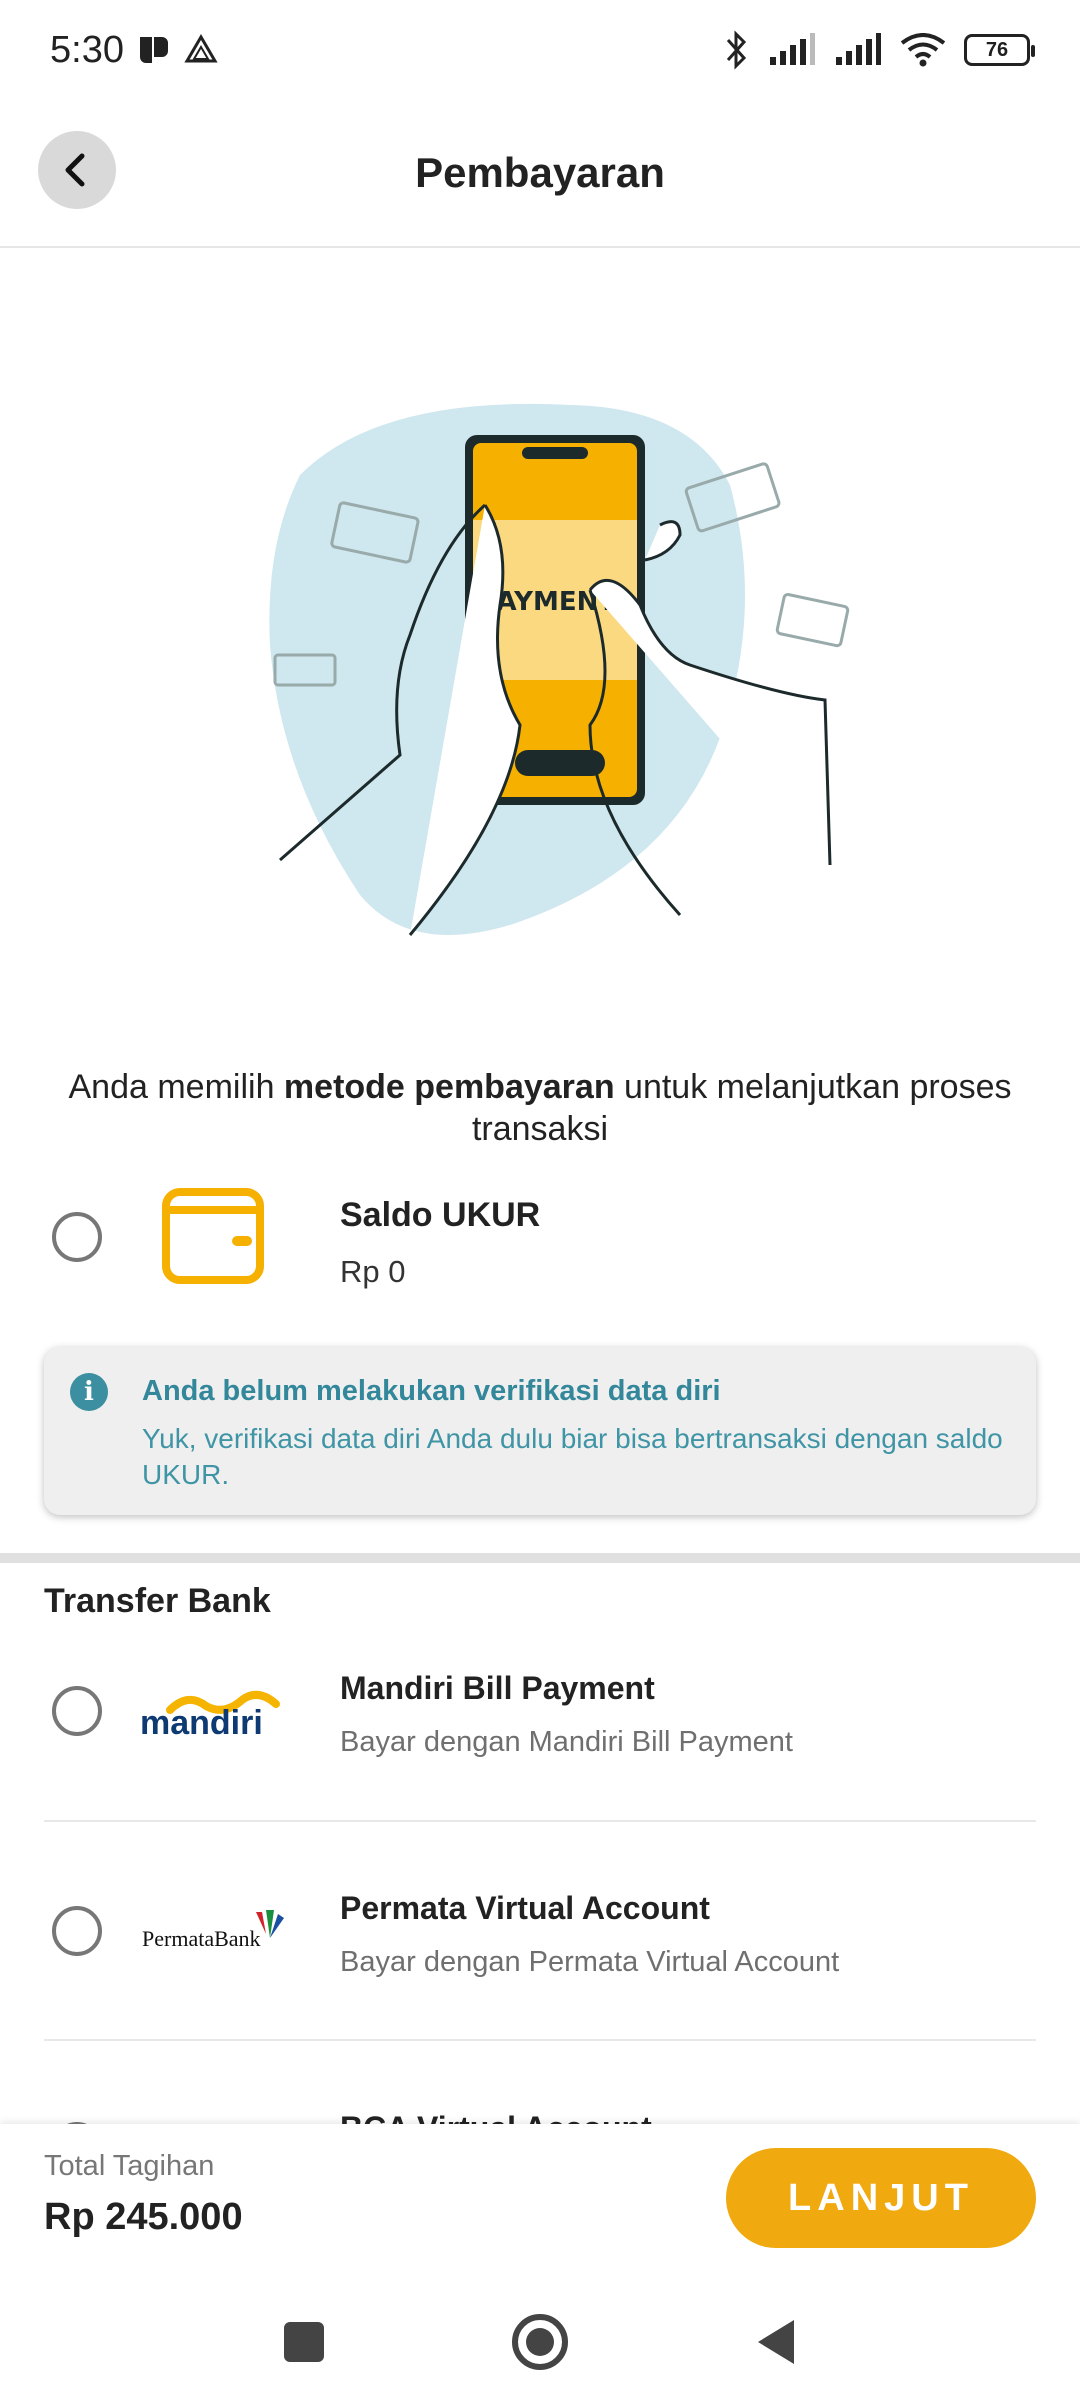 This screenshot has width=1080, height=2400. I want to click on section-divider, so click(540, 1558).